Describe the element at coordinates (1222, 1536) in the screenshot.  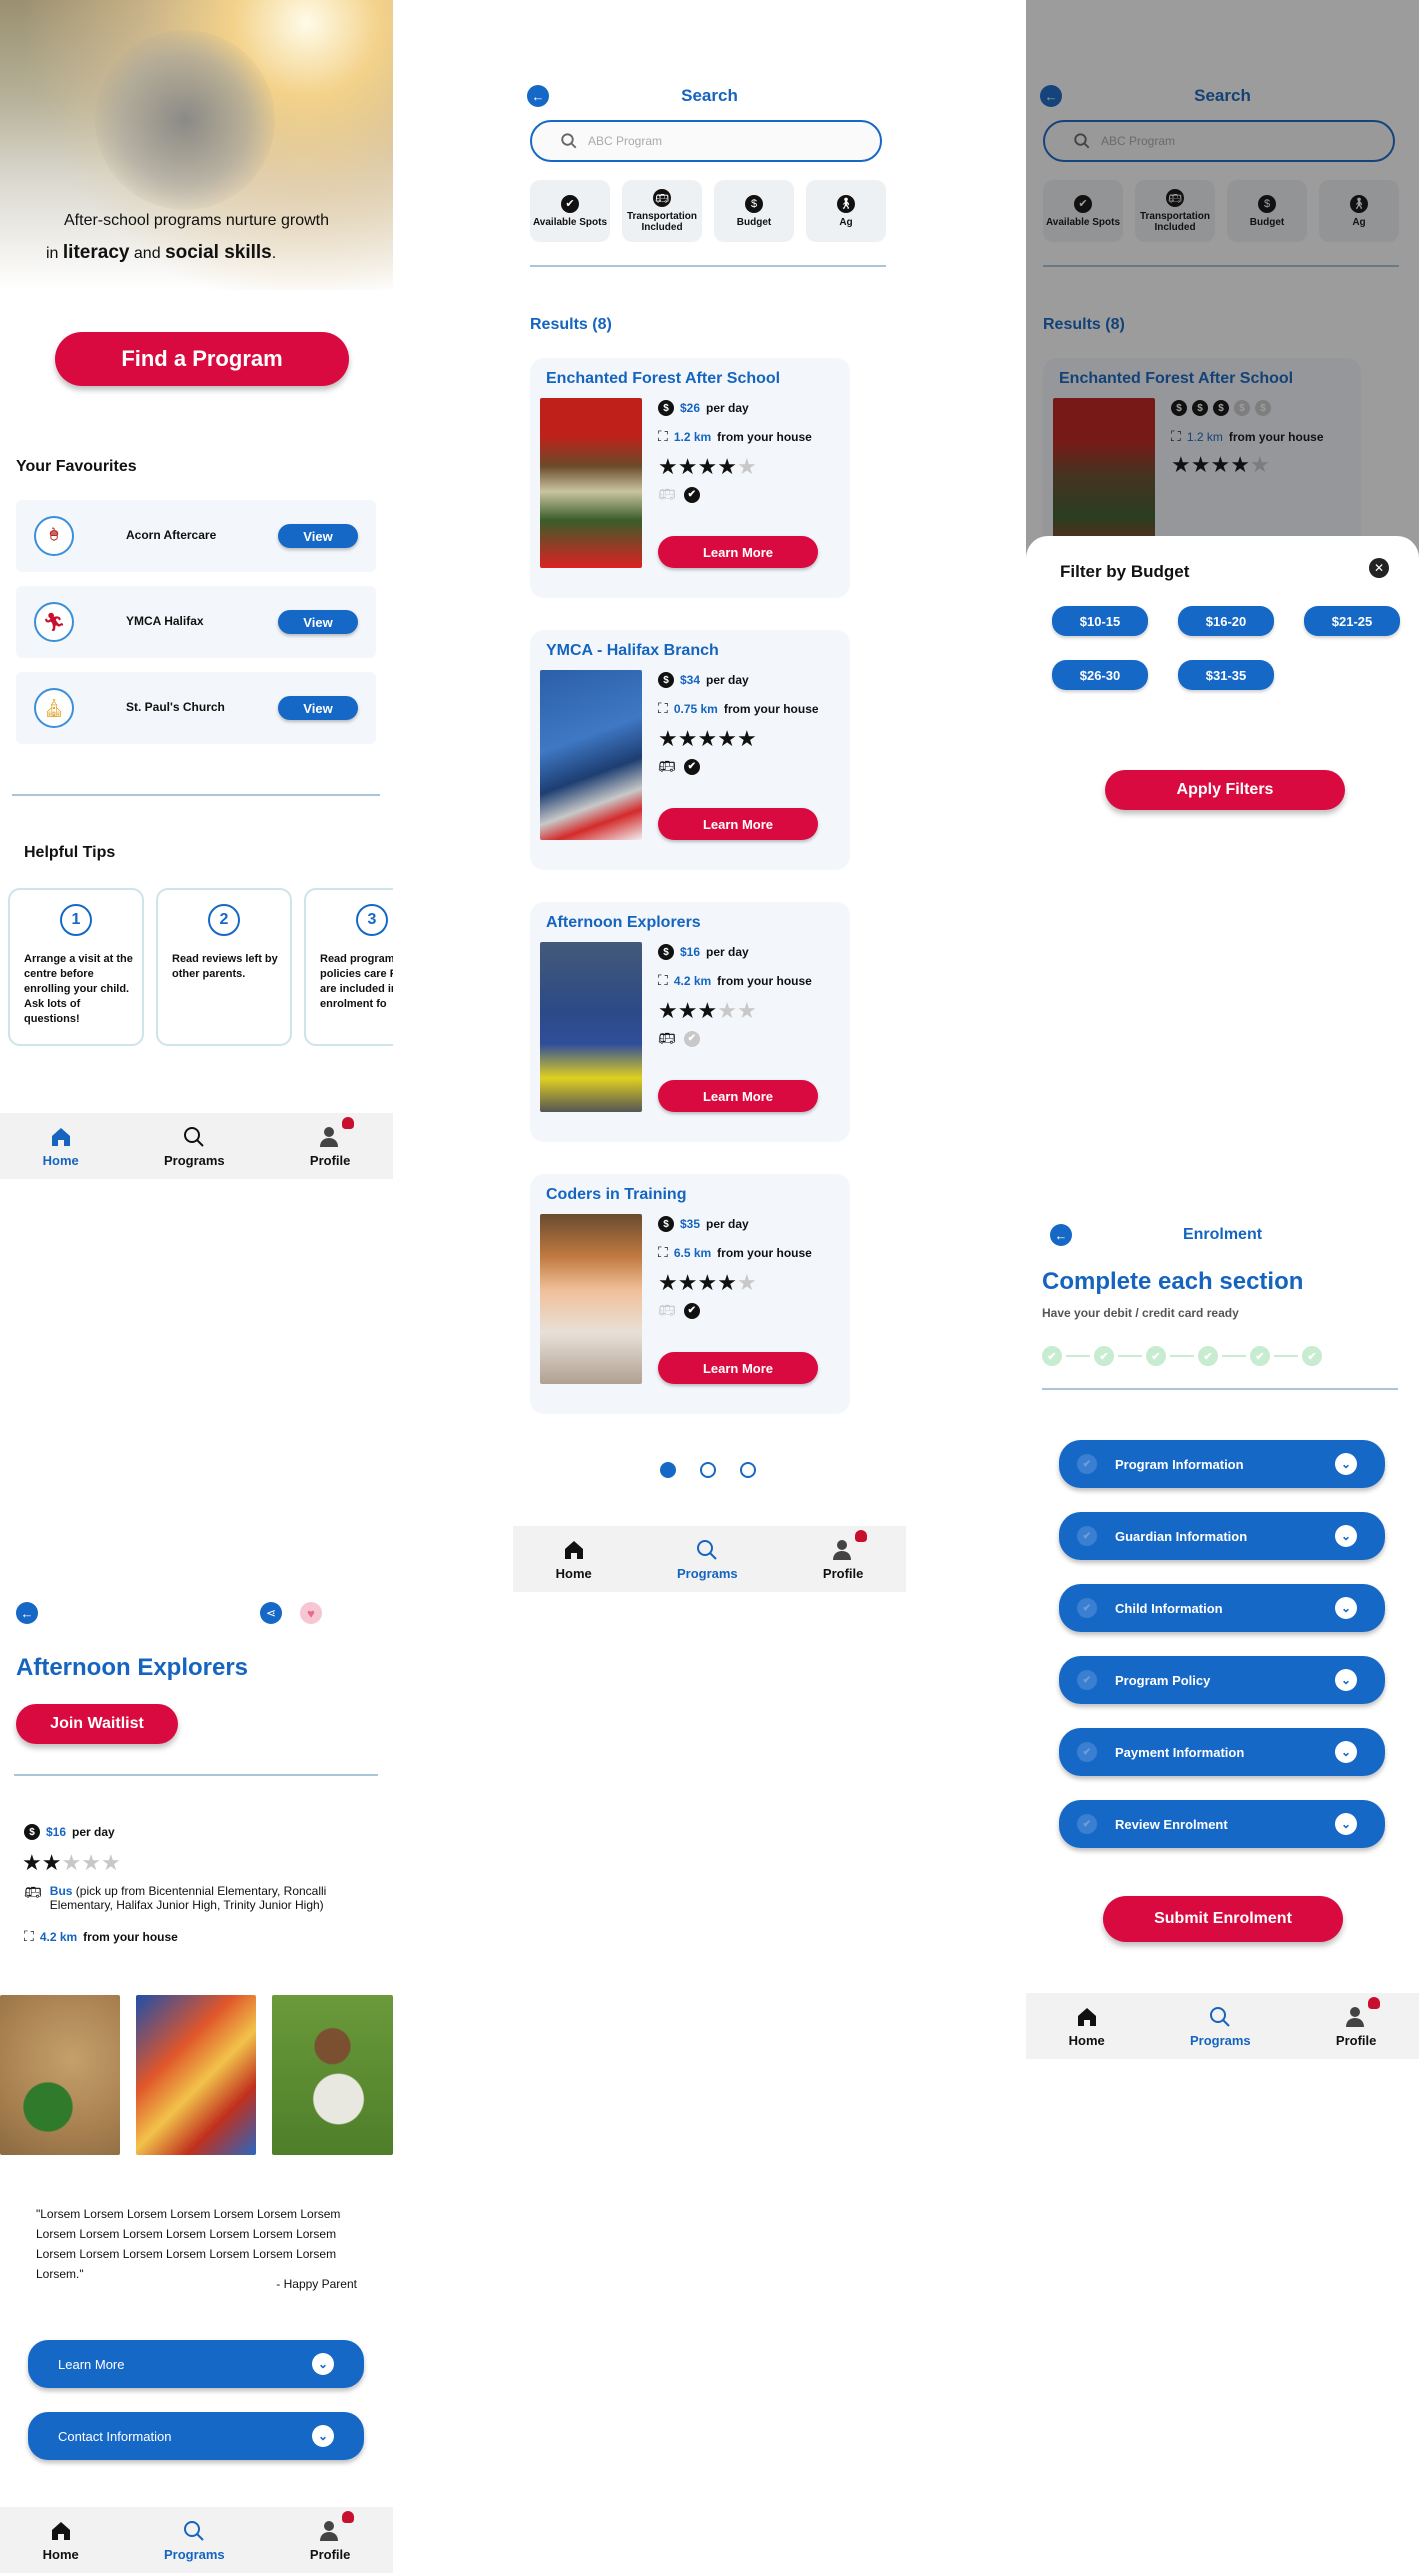
I see `enrolment-section: ✔ Guardian Information ⌄` at that location.